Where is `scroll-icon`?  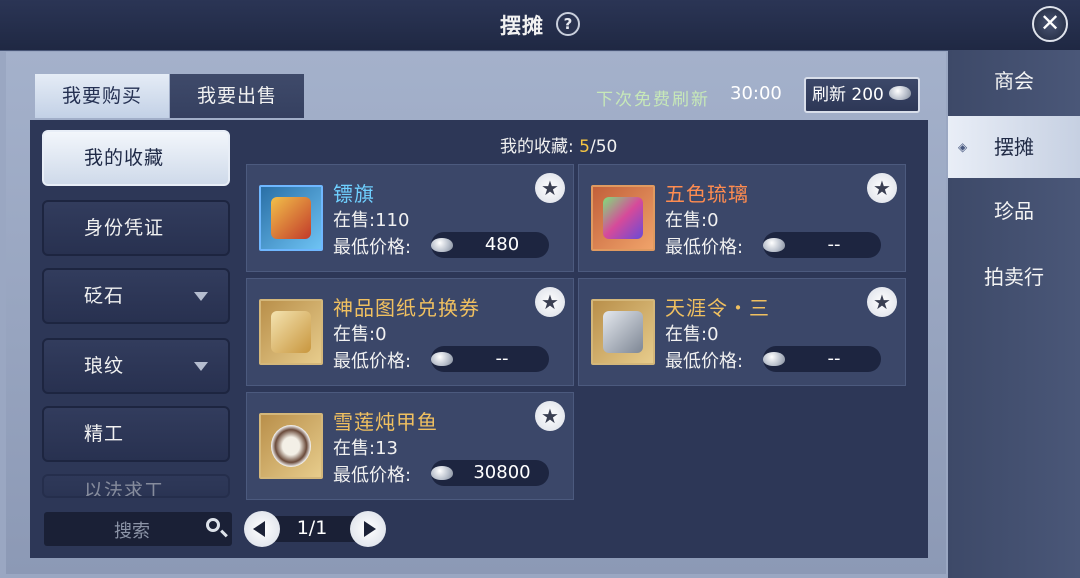
scroll-icon is located at coordinates (291, 332).